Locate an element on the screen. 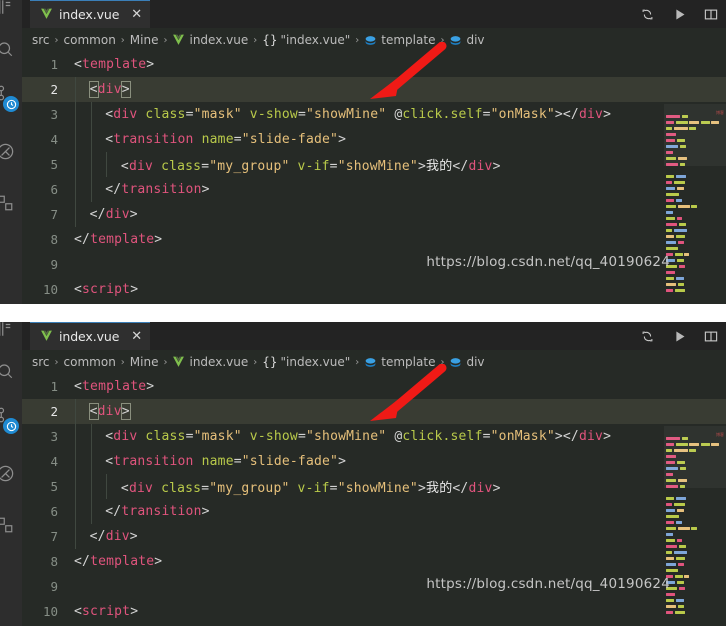  tab-label: index.vue is located at coordinates (89, 14).